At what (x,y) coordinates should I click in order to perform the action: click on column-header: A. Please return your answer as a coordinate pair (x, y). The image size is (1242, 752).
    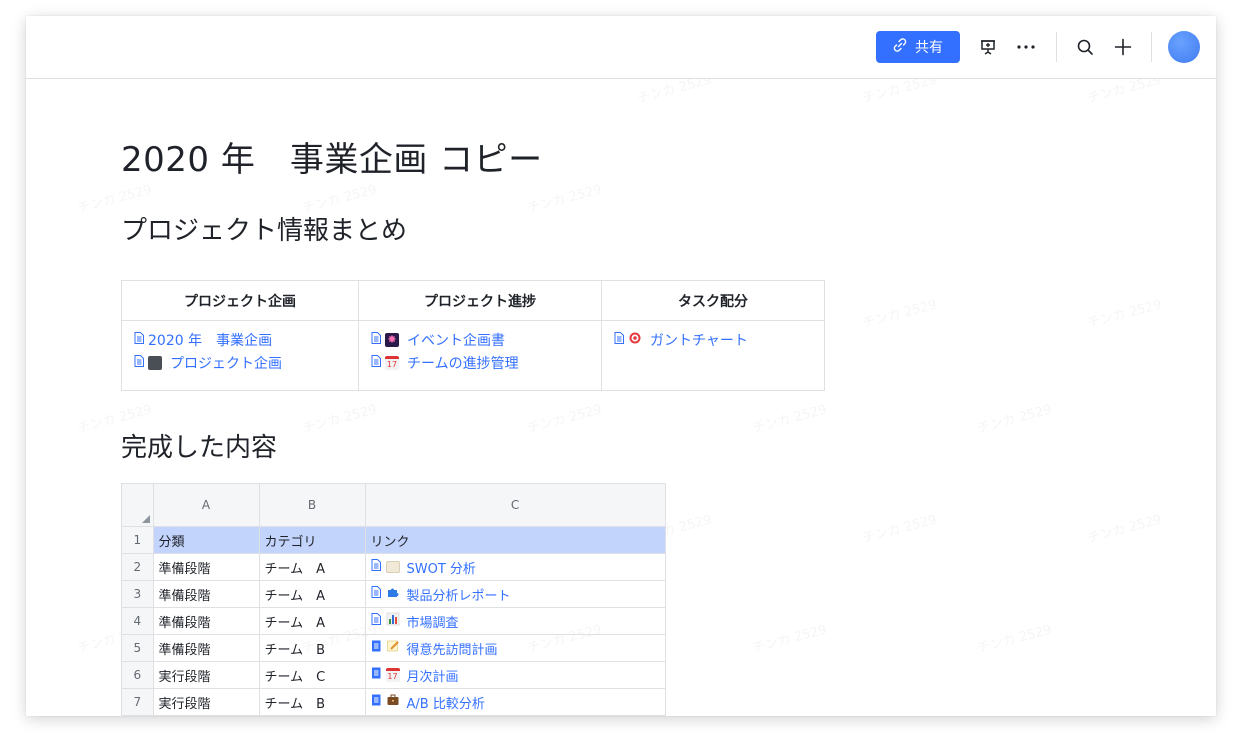
    Looking at the image, I should click on (206, 505).